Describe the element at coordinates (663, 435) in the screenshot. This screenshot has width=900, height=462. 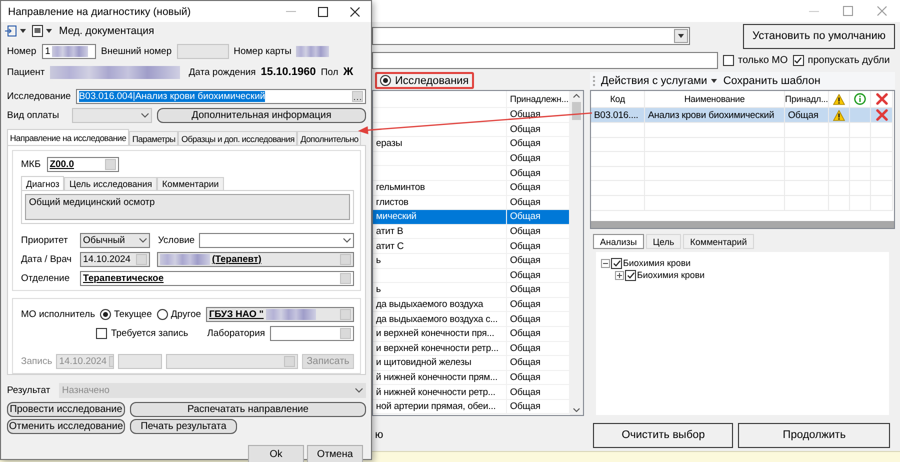
I see `clear-button: Очистить выбор` at that location.